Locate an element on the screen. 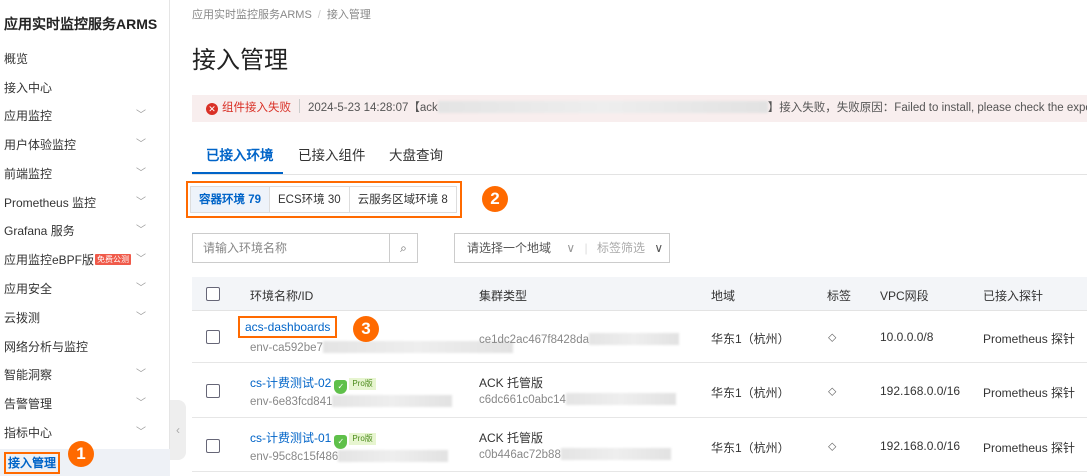 This screenshot has width=1087, height=476. sidebar-item-label: 应用安全 is located at coordinates (28, 289).